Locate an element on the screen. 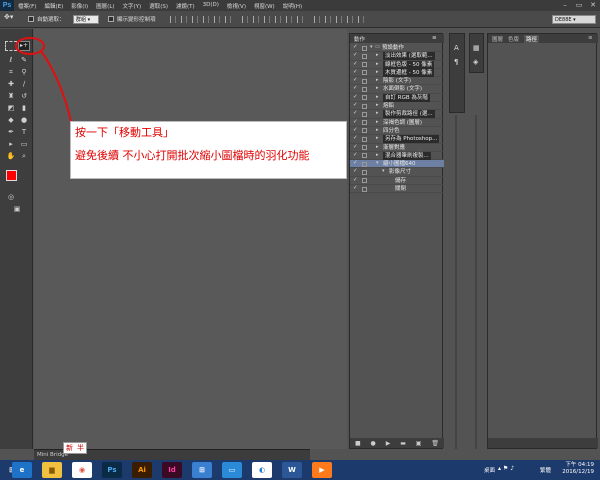  gradient-tool-icon: ▮ is located at coordinates (24, 108).